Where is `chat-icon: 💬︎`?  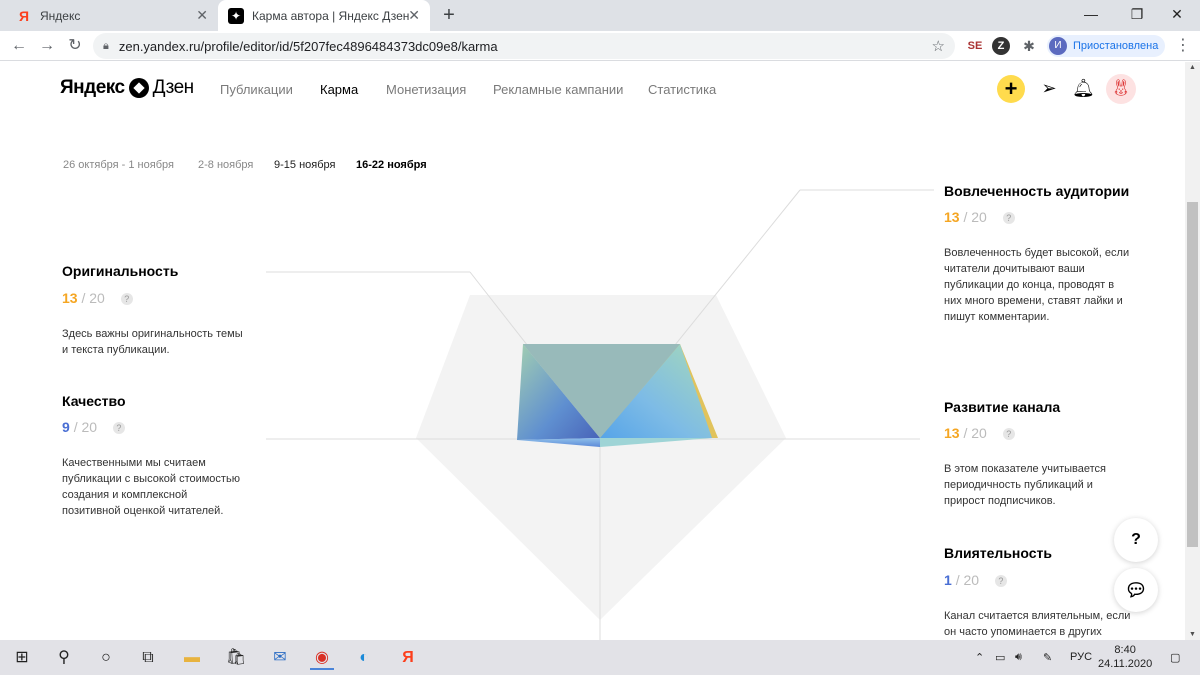
chat-icon: 💬︎ is located at coordinates (1136, 590).